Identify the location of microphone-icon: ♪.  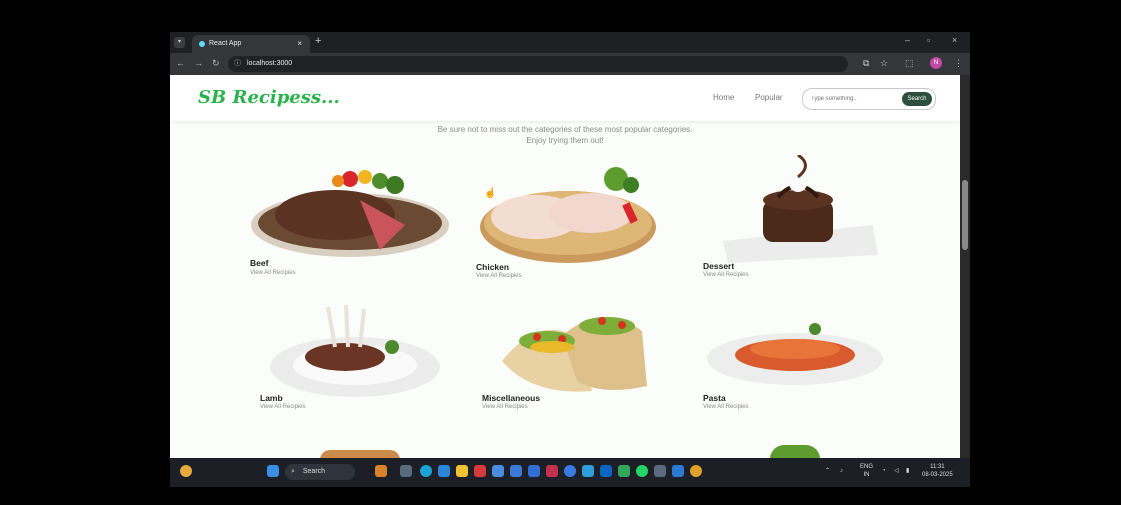
(841, 471).